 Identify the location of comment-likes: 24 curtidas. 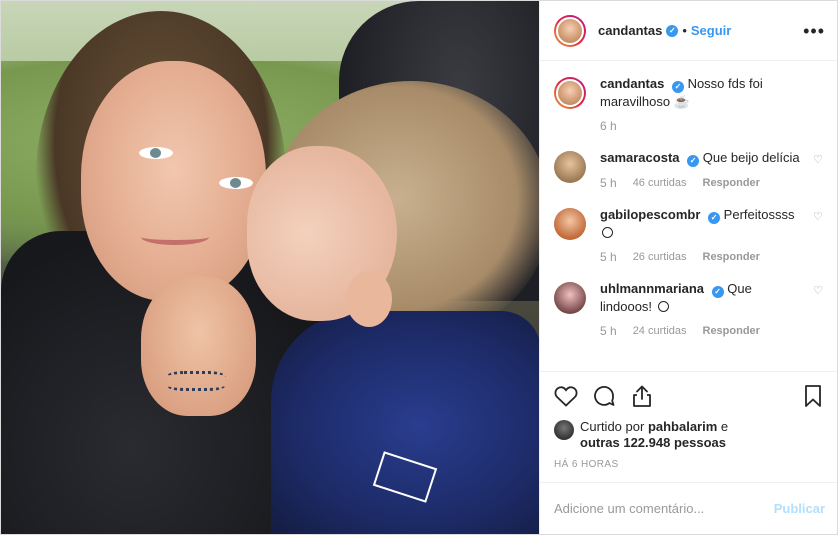
(660, 331).